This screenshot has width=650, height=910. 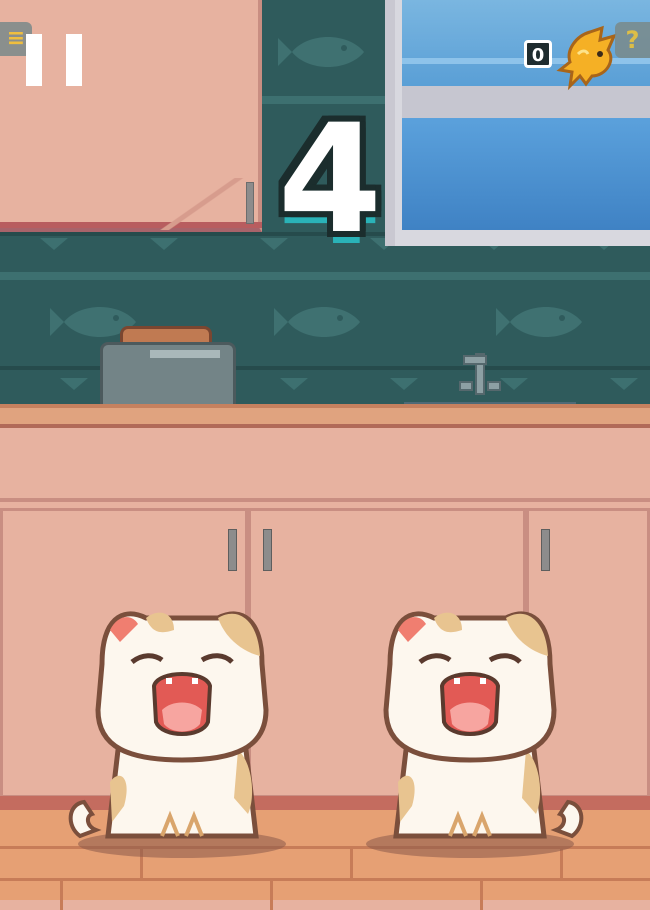 I want to click on goldfish-icon, so click(x=586, y=58).